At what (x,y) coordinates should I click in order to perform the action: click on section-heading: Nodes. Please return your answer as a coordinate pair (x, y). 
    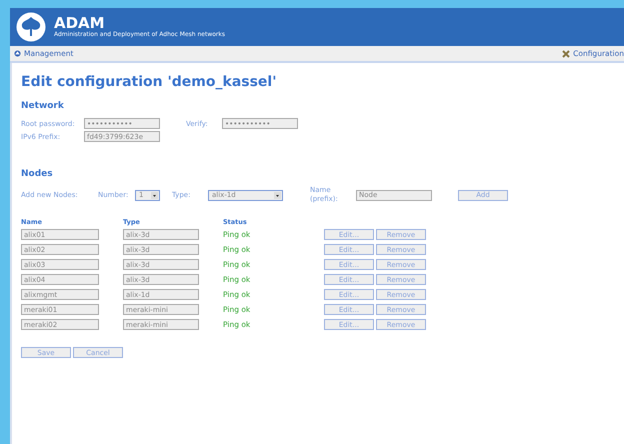
    Looking at the image, I should click on (37, 174).